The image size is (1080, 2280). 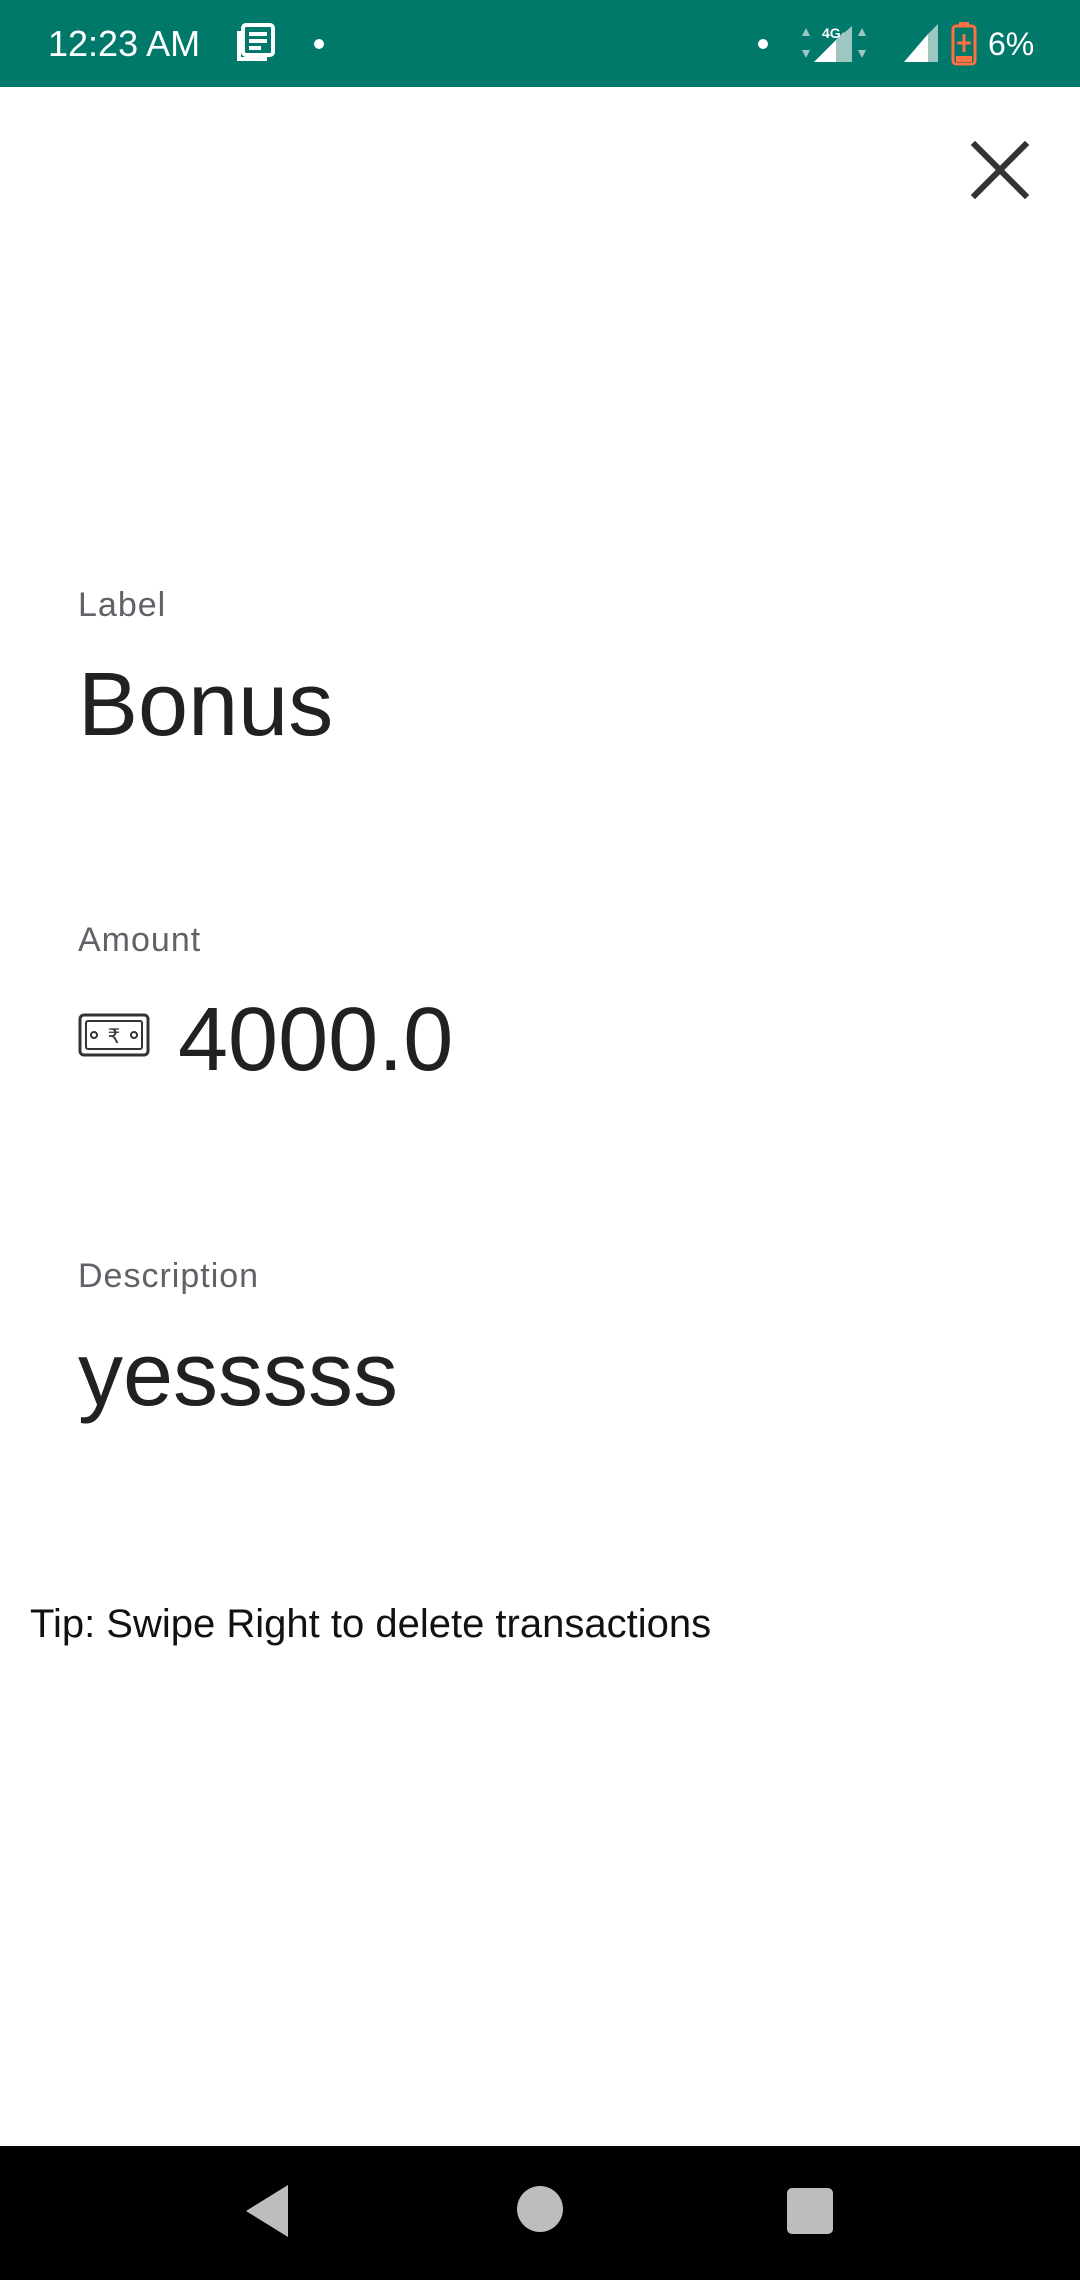 What do you see at coordinates (835, 43) in the screenshot?
I see `signal-icon: 4G` at bounding box center [835, 43].